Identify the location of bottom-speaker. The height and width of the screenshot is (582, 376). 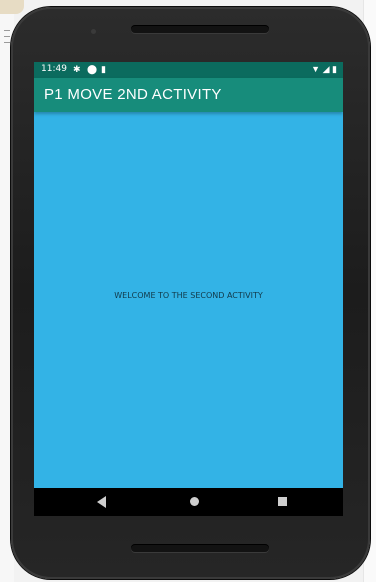
(200, 548).